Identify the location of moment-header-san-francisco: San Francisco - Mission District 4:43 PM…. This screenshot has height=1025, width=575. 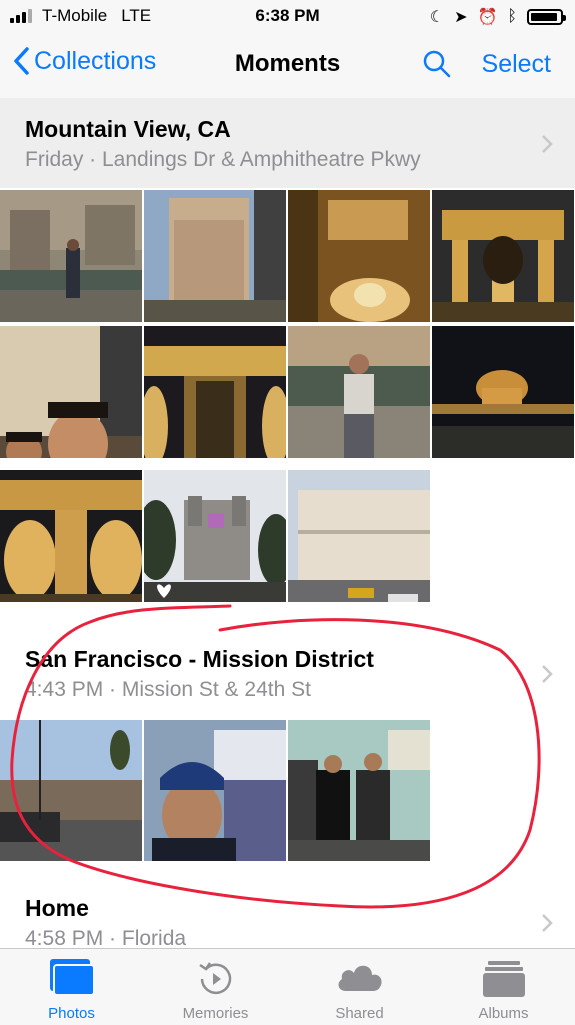
(287, 665).